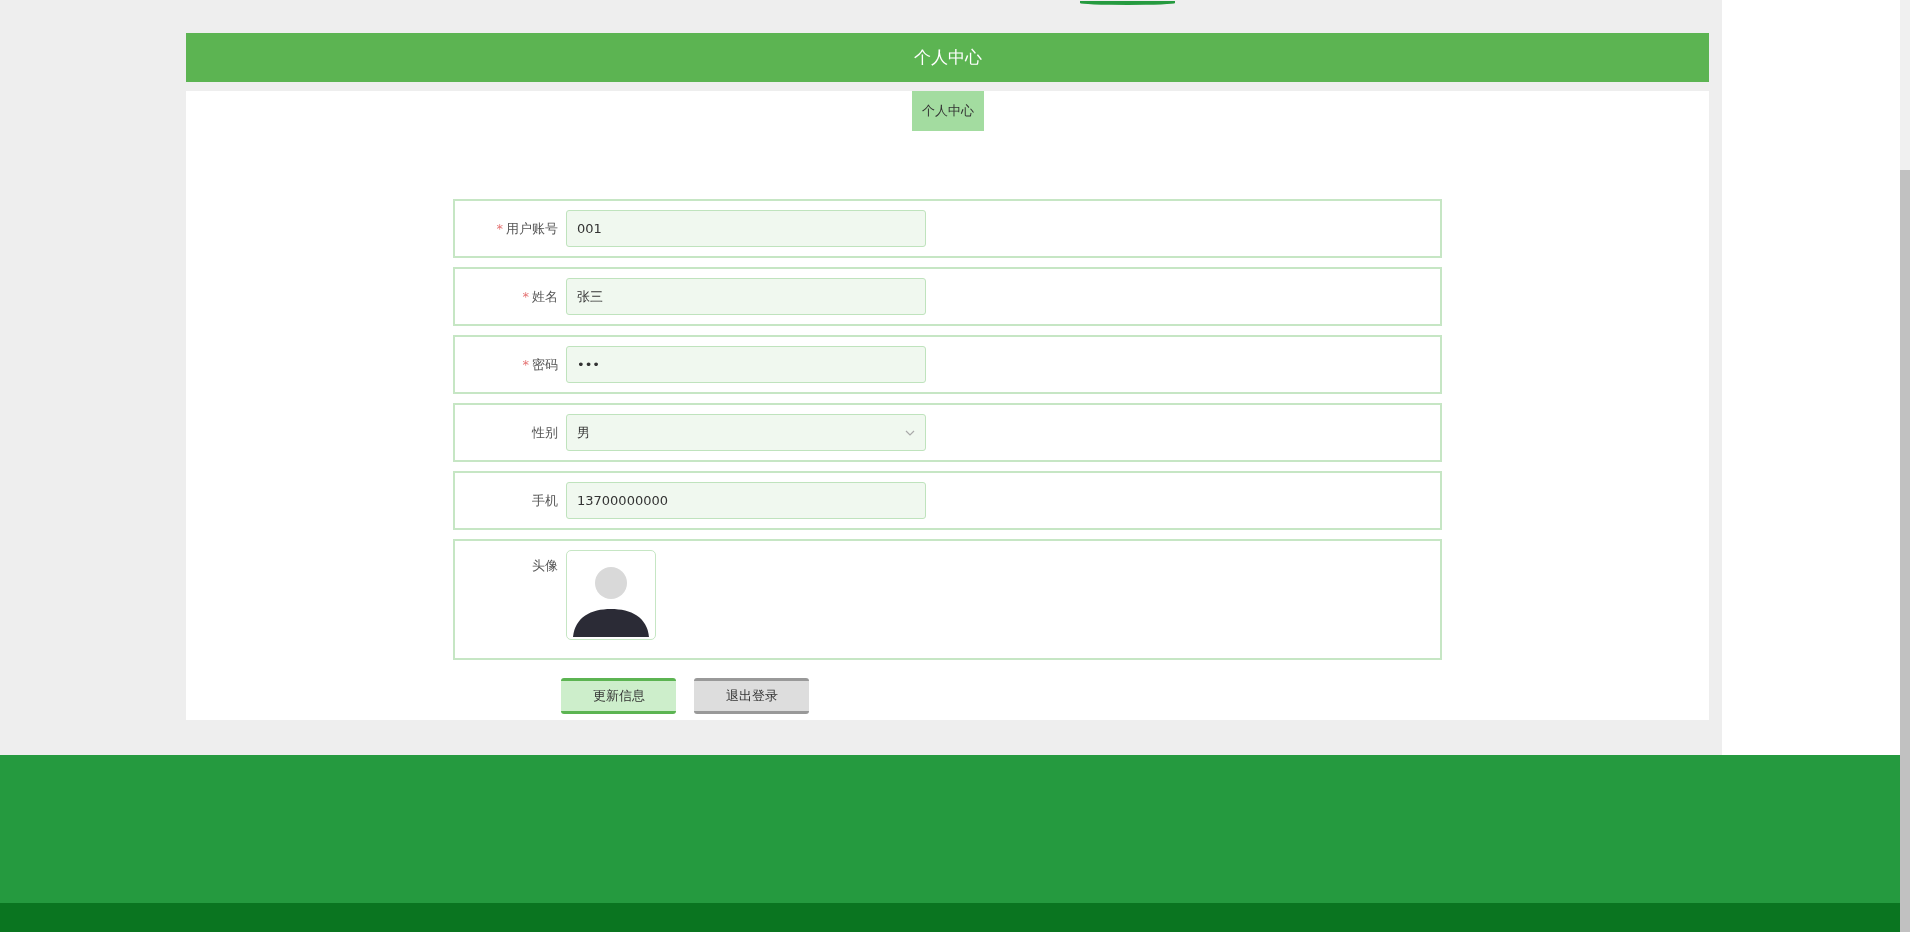  What do you see at coordinates (947, 111) in the screenshot?
I see `tab: 个人中心` at bounding box center [947, 111].